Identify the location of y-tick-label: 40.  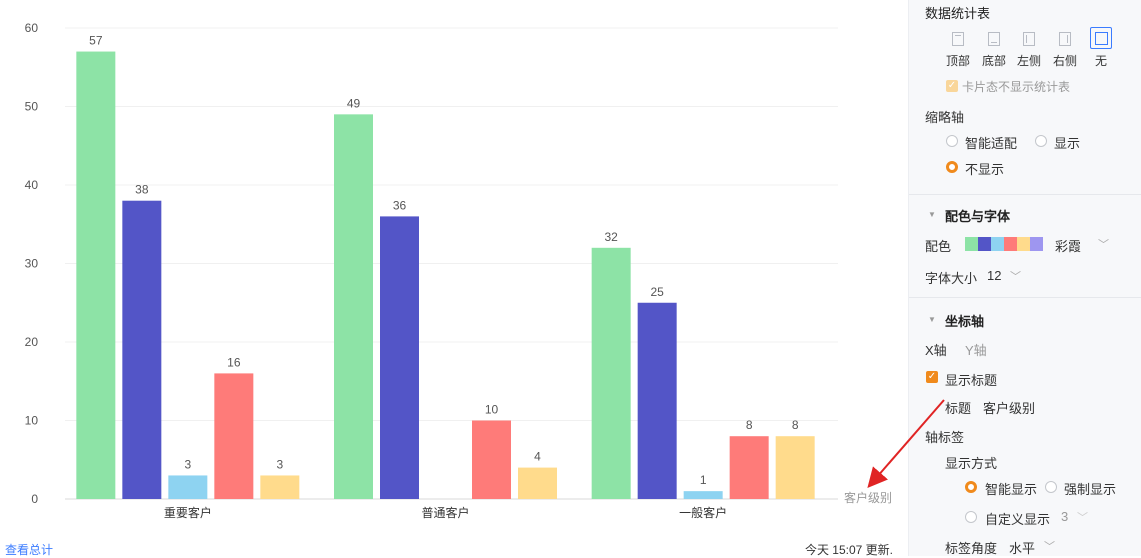
(32, 185).